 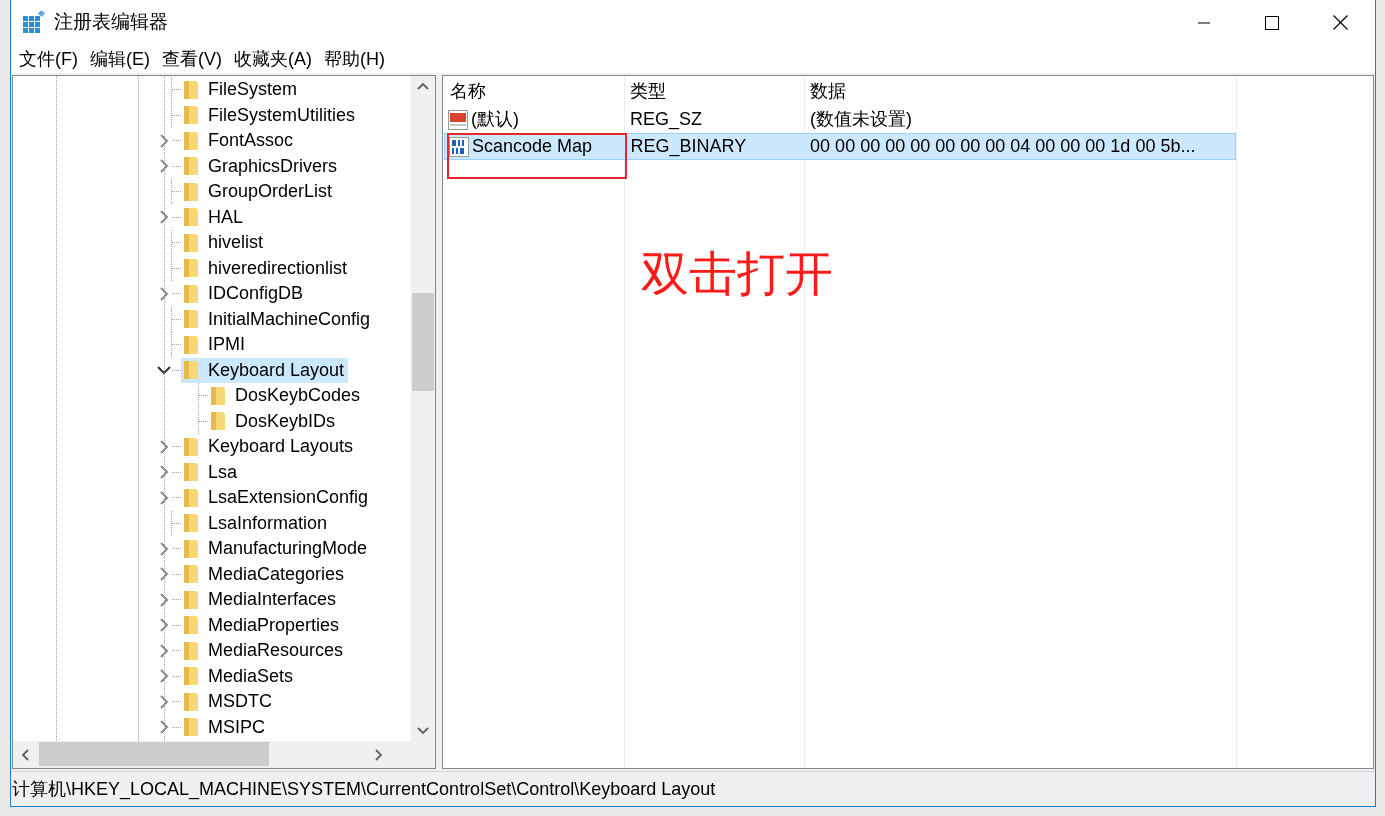 I want to click on menu-item: 收藏夹(A), so click(x=275, y=59).